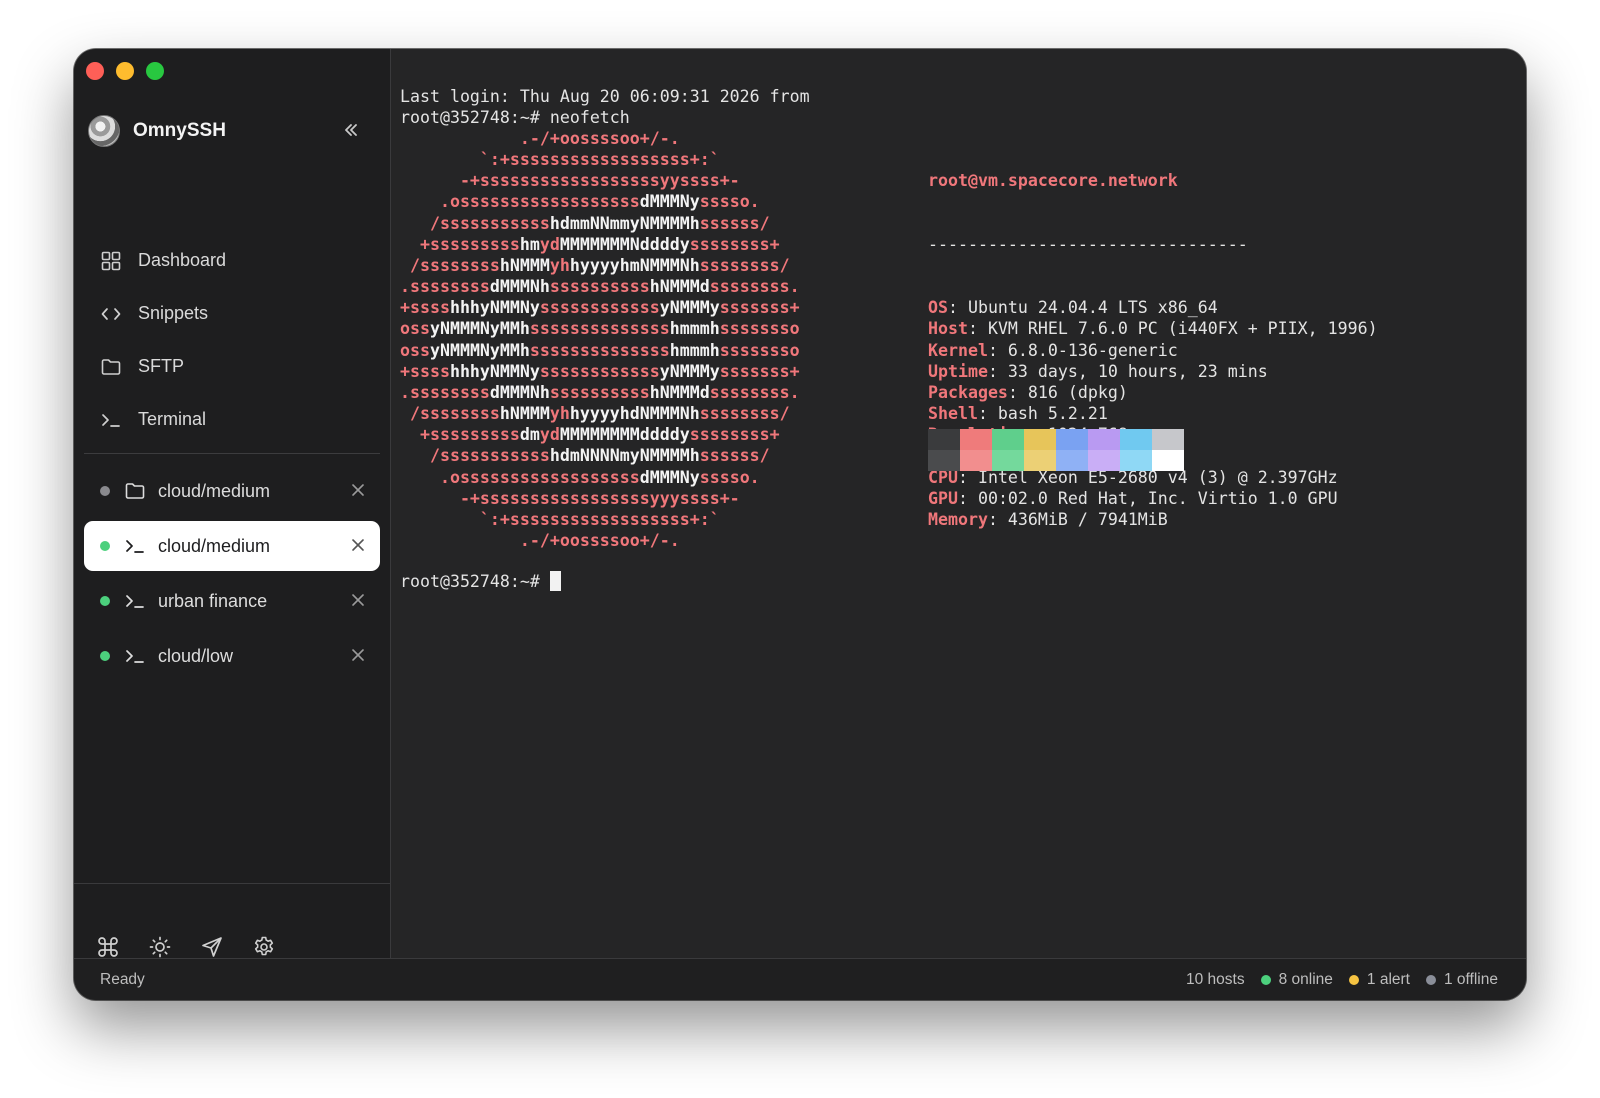  I want to click on offline-dot, so click(1430, 980).